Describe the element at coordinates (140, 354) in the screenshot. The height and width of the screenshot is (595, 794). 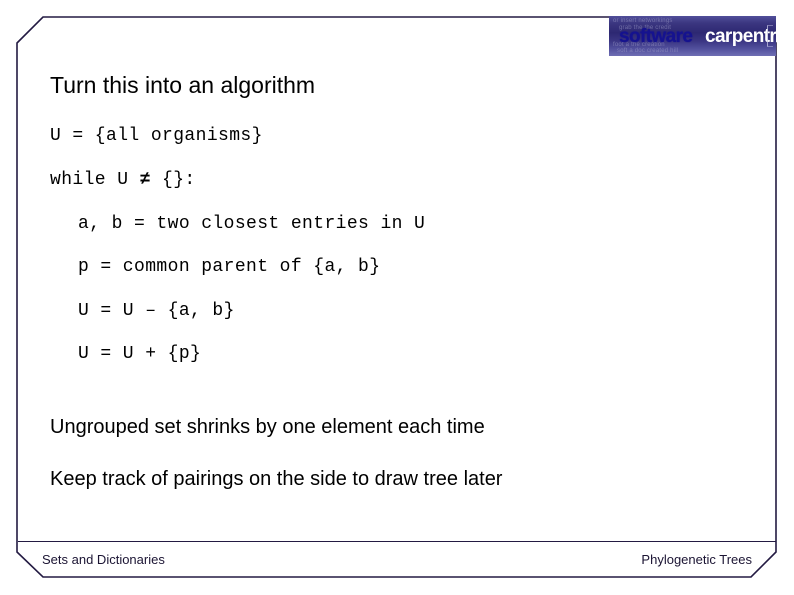
I see `code-line-6: U = U + {p}` at that location.